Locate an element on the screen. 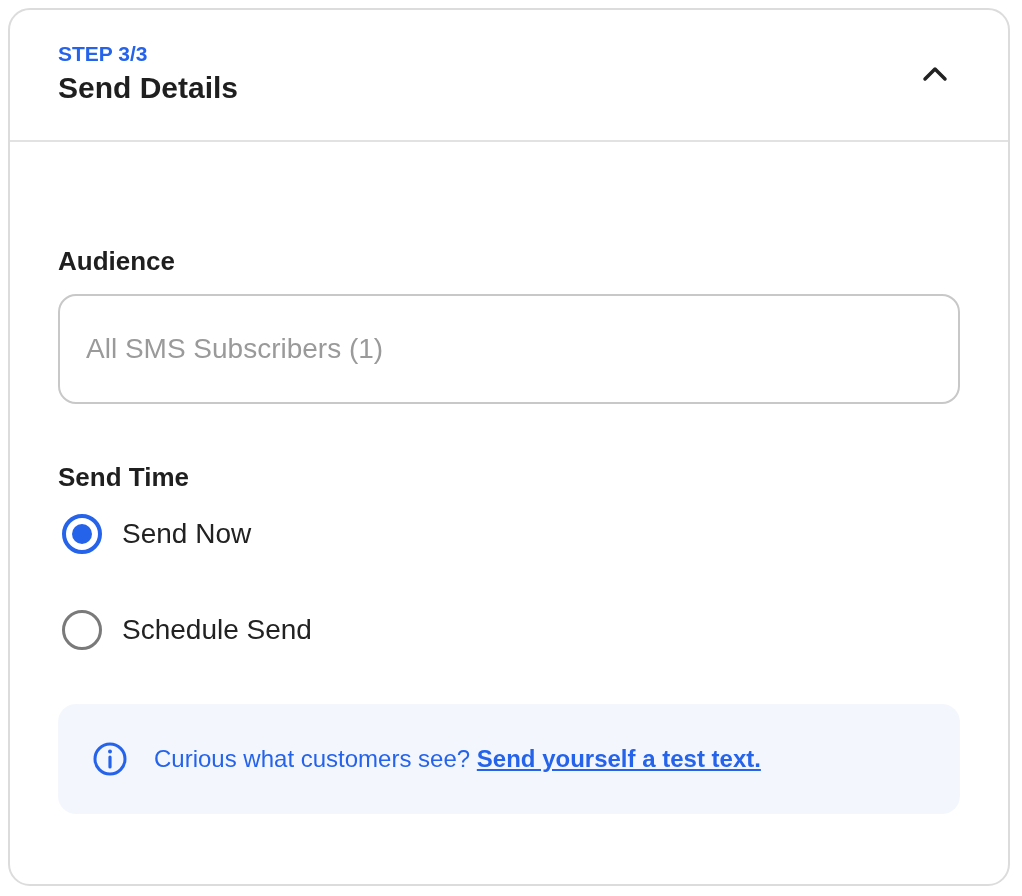  field-label: Send Time is located at coordinates (124, 477).